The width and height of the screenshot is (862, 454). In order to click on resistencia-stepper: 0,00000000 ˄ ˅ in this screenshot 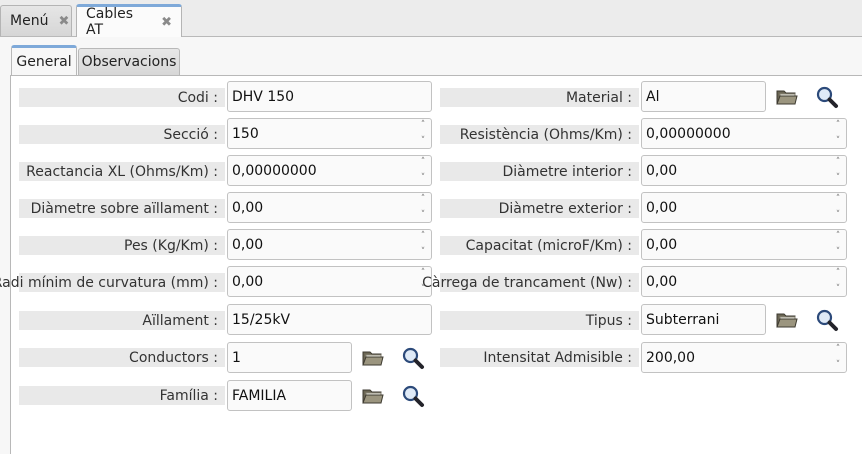, I will do `click(744, 133)`.